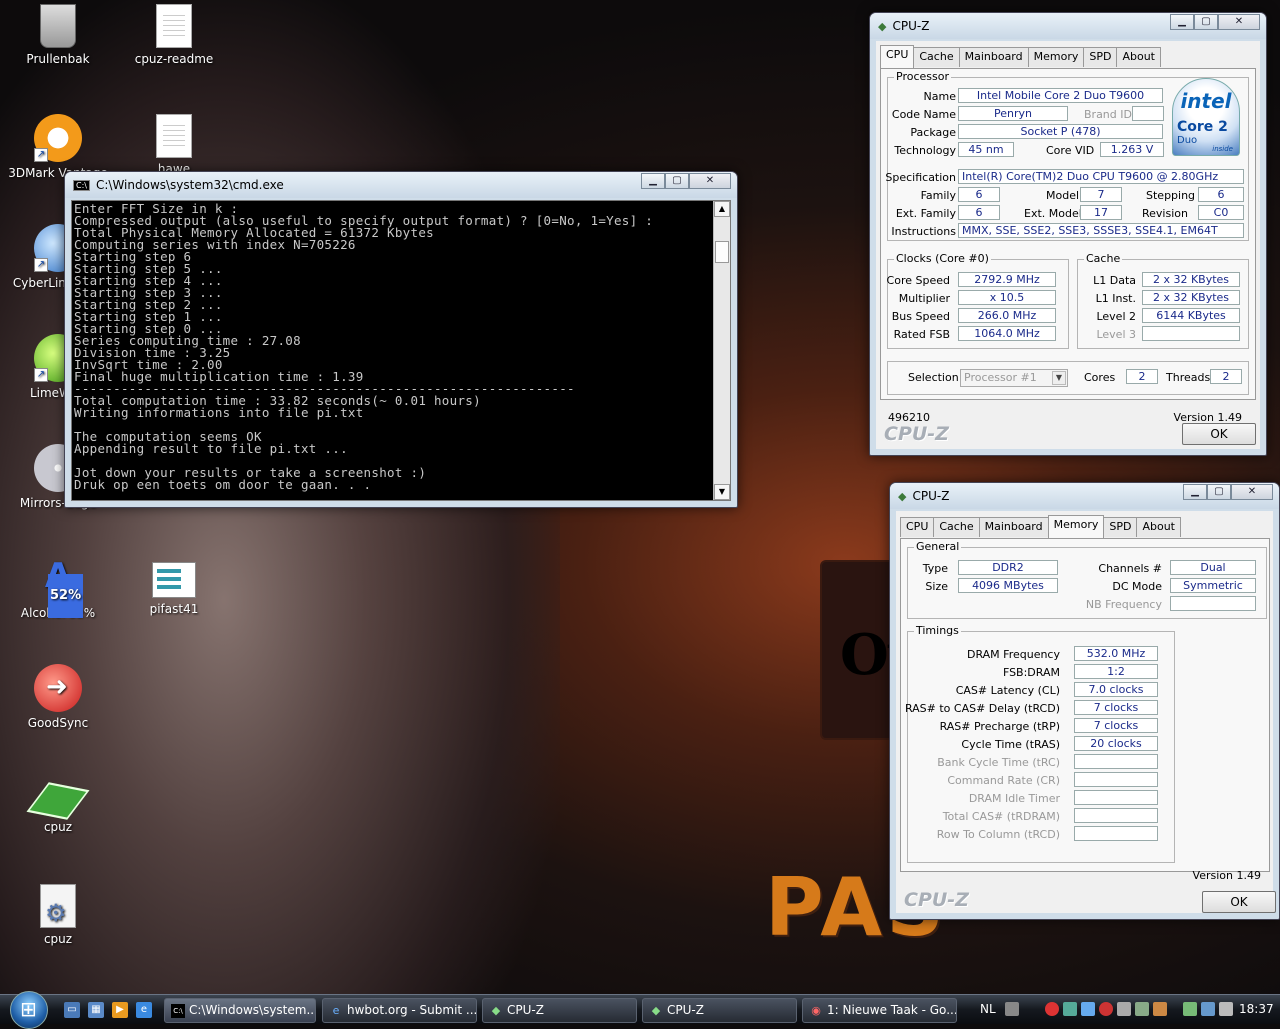 The width and height of the screenshot is (1280, 1029). What do you see at coordinates (144, 1010) in the screenshot?
I see `internet-explorer-icon: e` at bounding box center [144, 1010].